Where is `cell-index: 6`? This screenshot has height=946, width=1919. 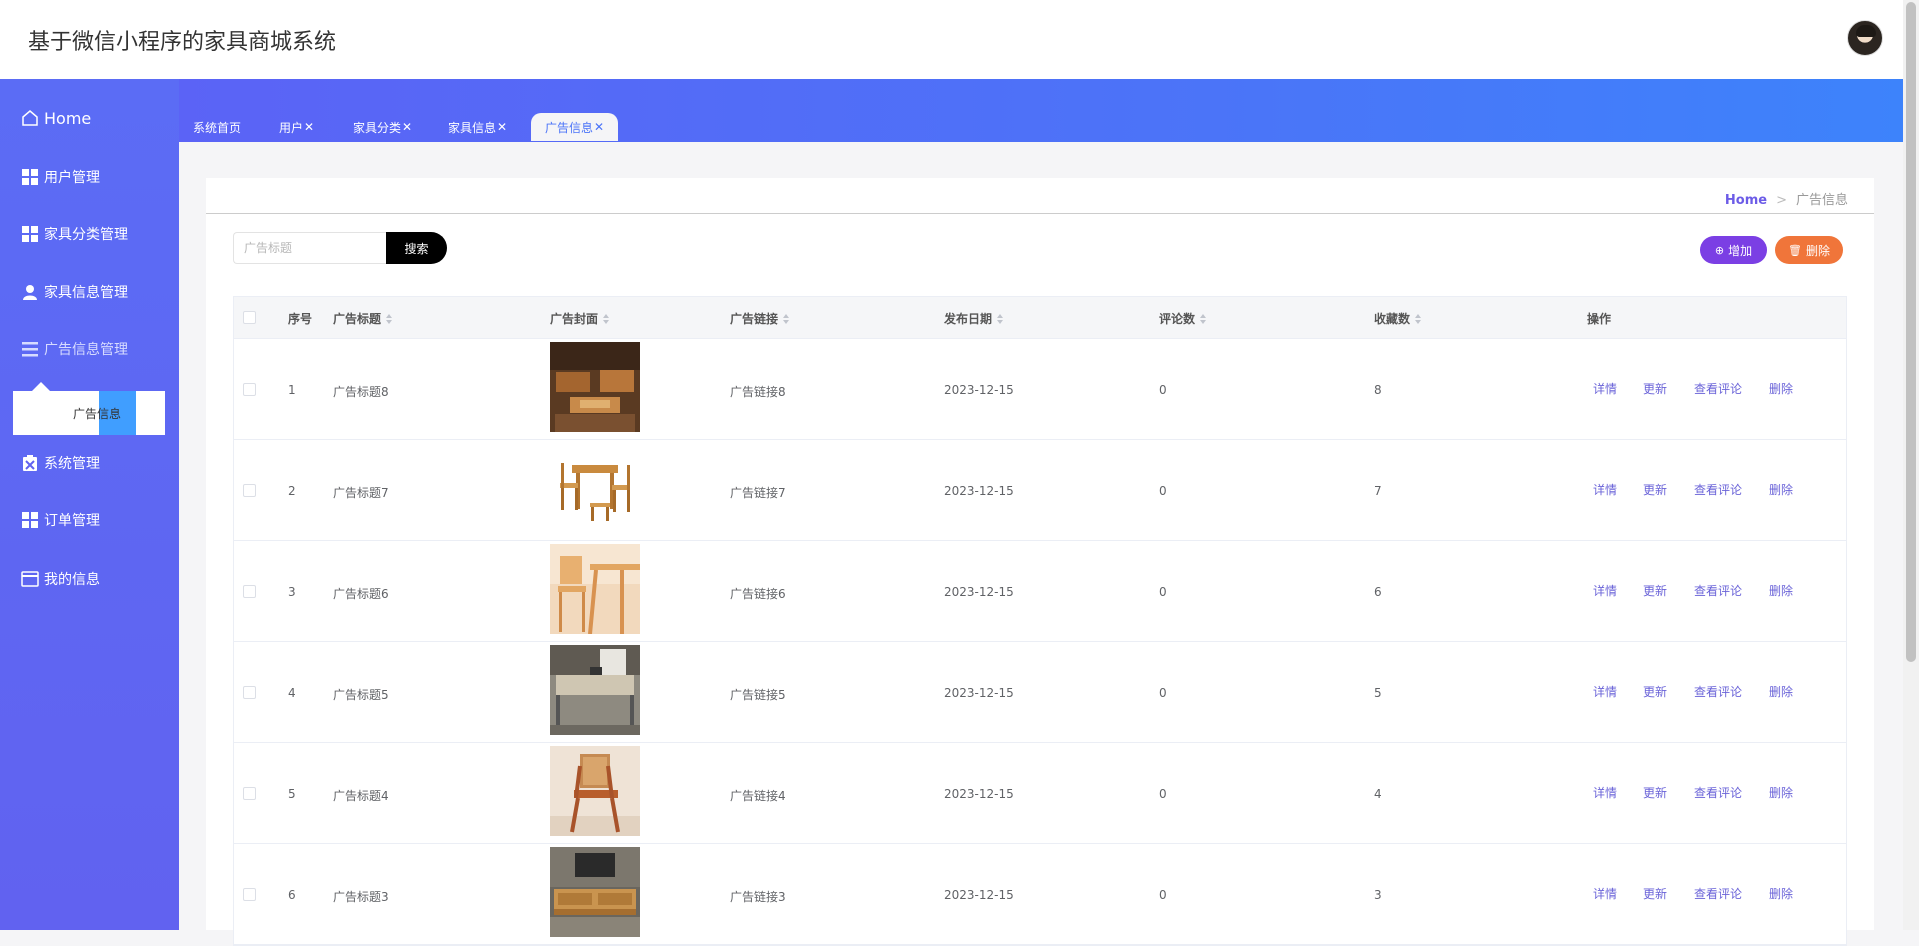
cell-index: 6 is located at coordinates (292, 895).